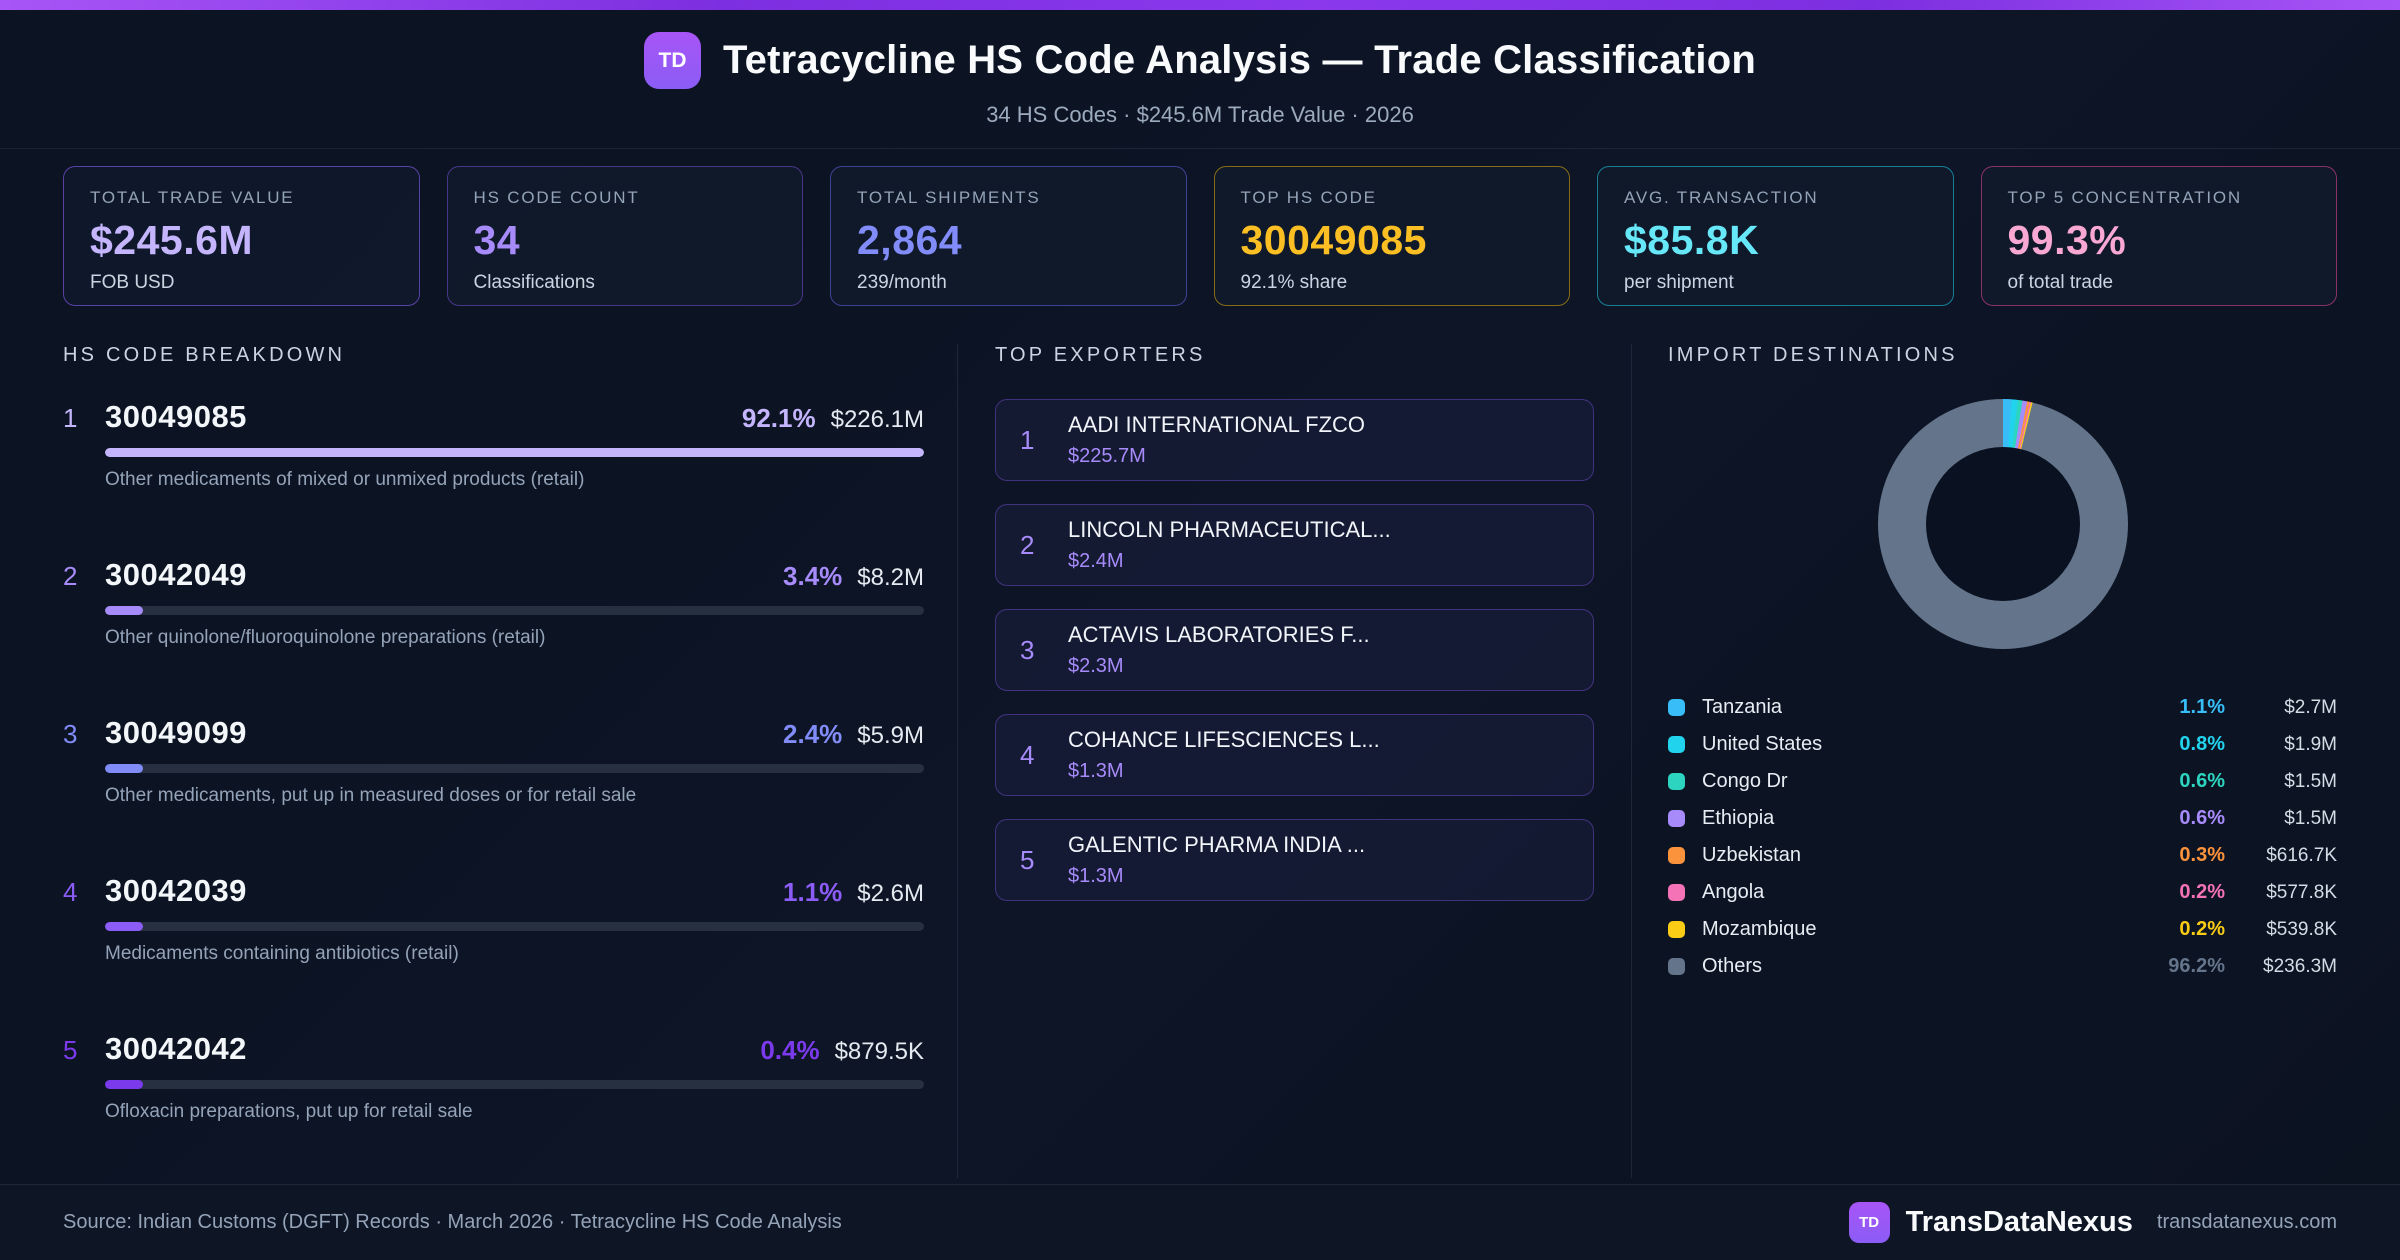 The width and height of the screenshot is (2400, 1260). Describe the element at coordinates (1027, 754) in the screenshot. I see `rank-number: 4` at that location.